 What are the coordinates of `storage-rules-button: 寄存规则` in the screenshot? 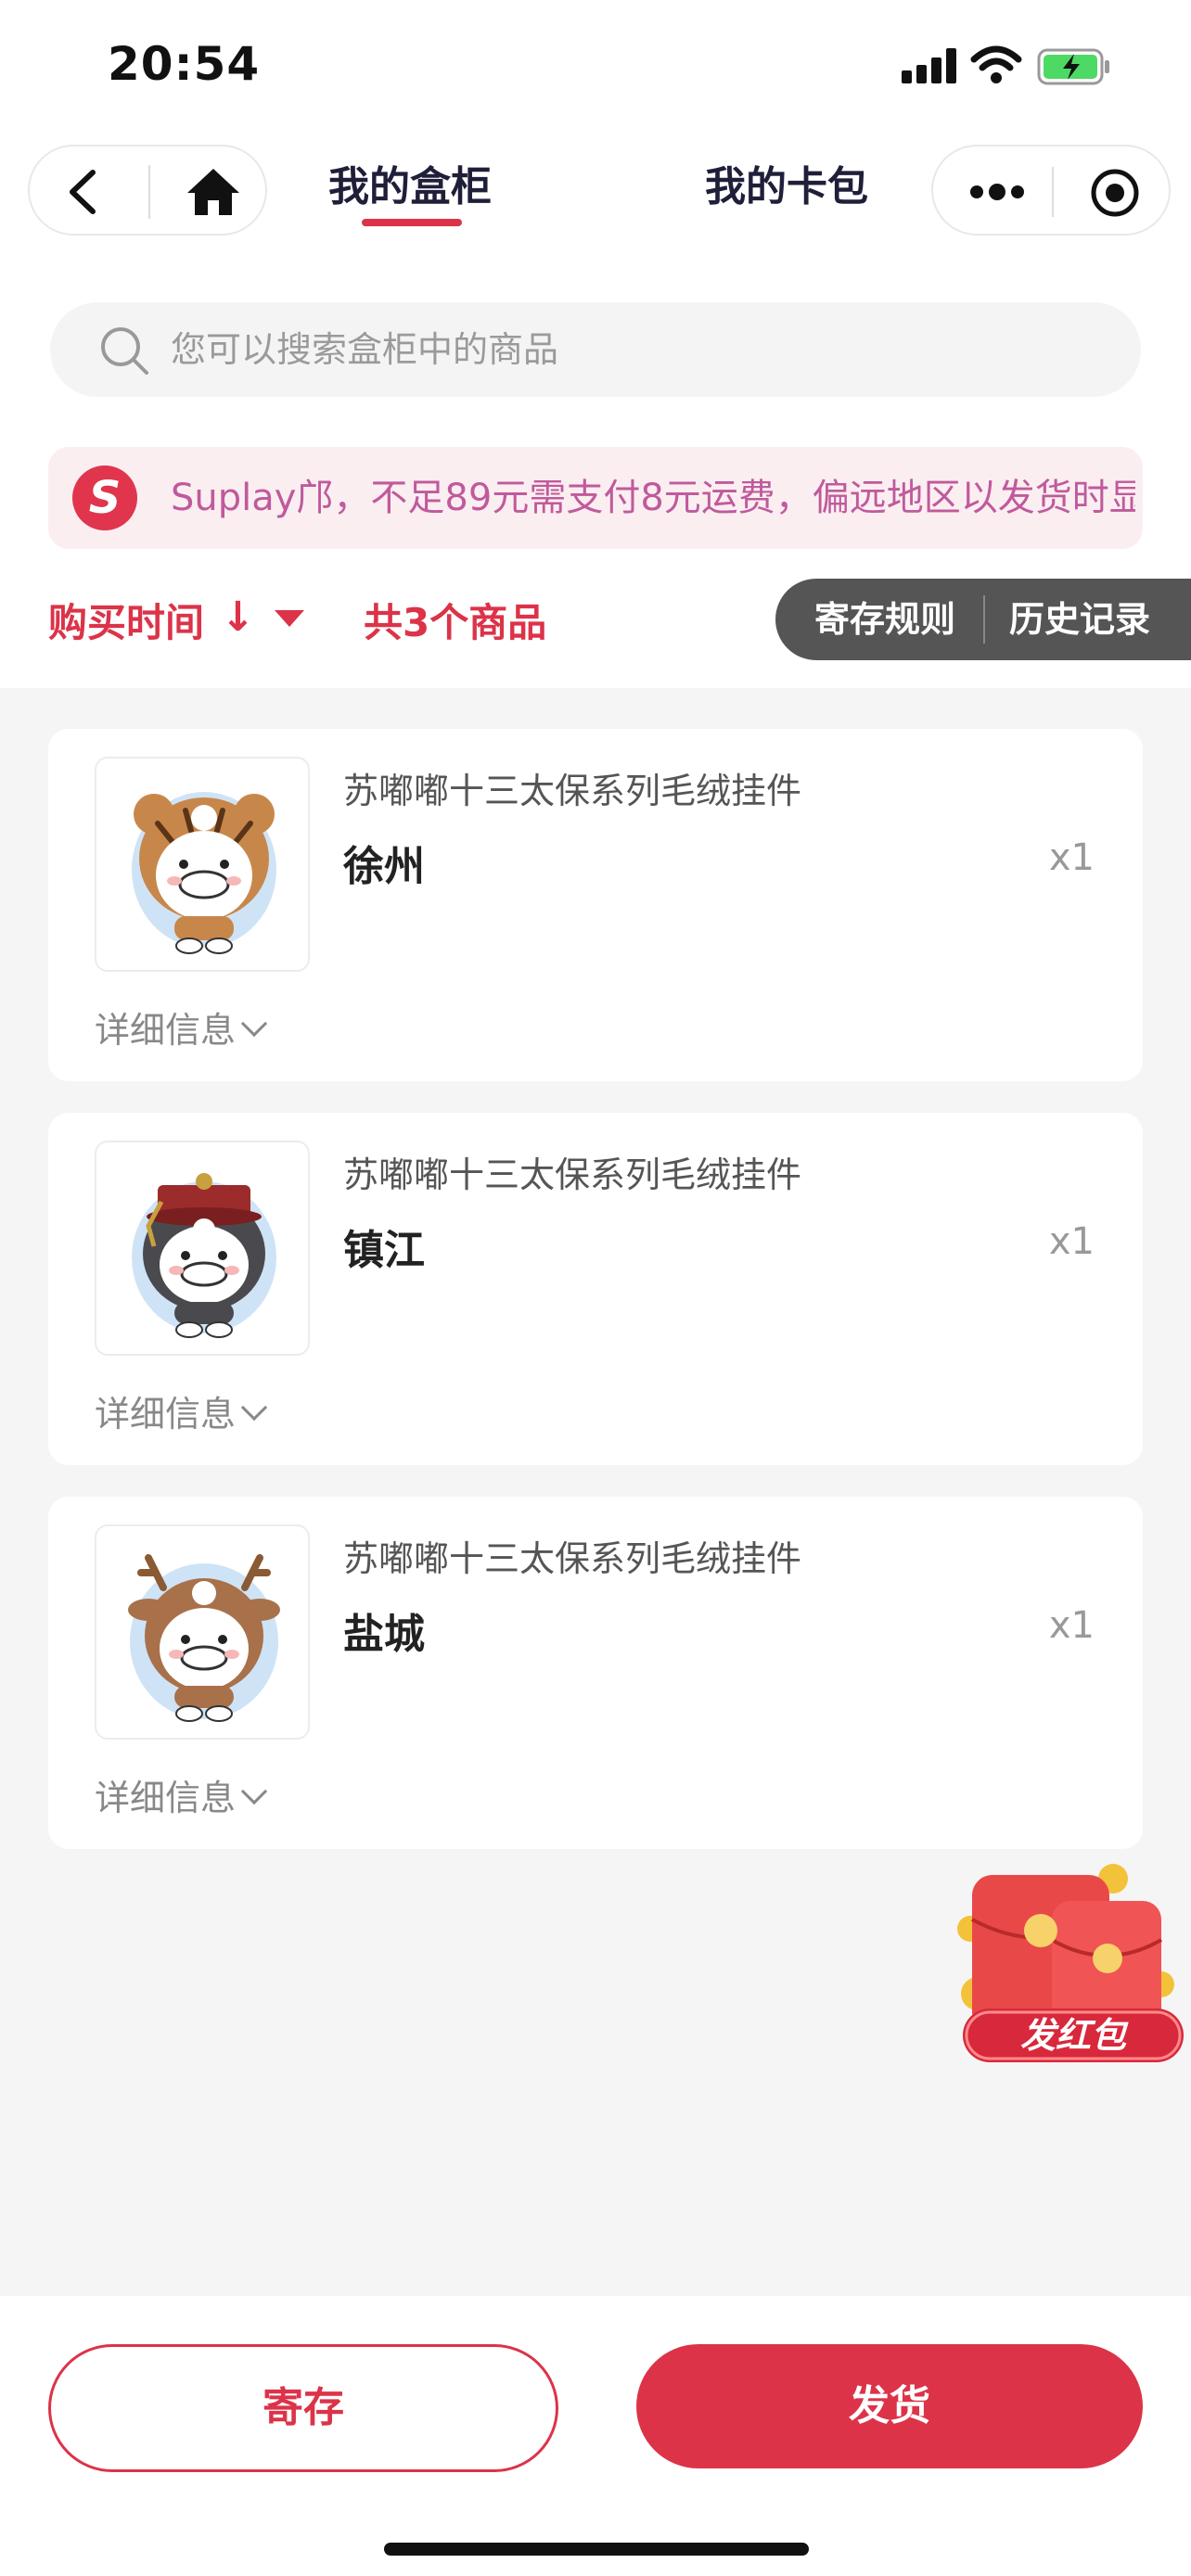 It's located at (884, 619).